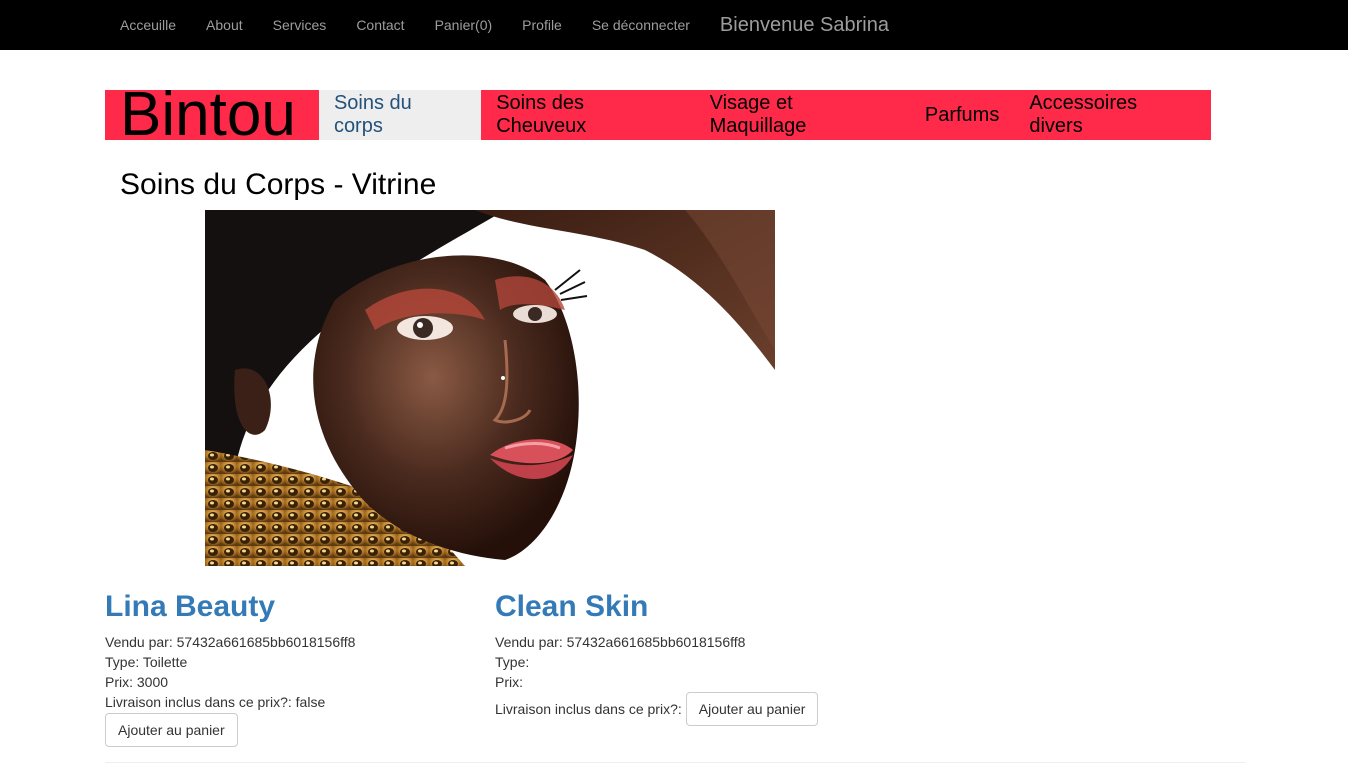 The height and width of the screenshot is (768, 1348). I want to click on type-value: Toilette, so click(165, 662).